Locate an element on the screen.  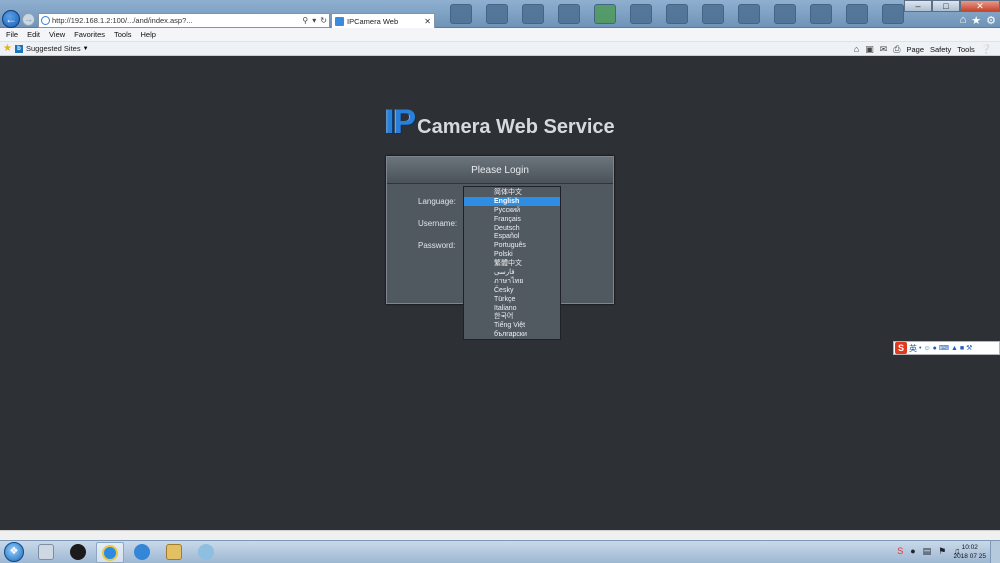
taskbar-app-browser is located at coordinates (142, 552).